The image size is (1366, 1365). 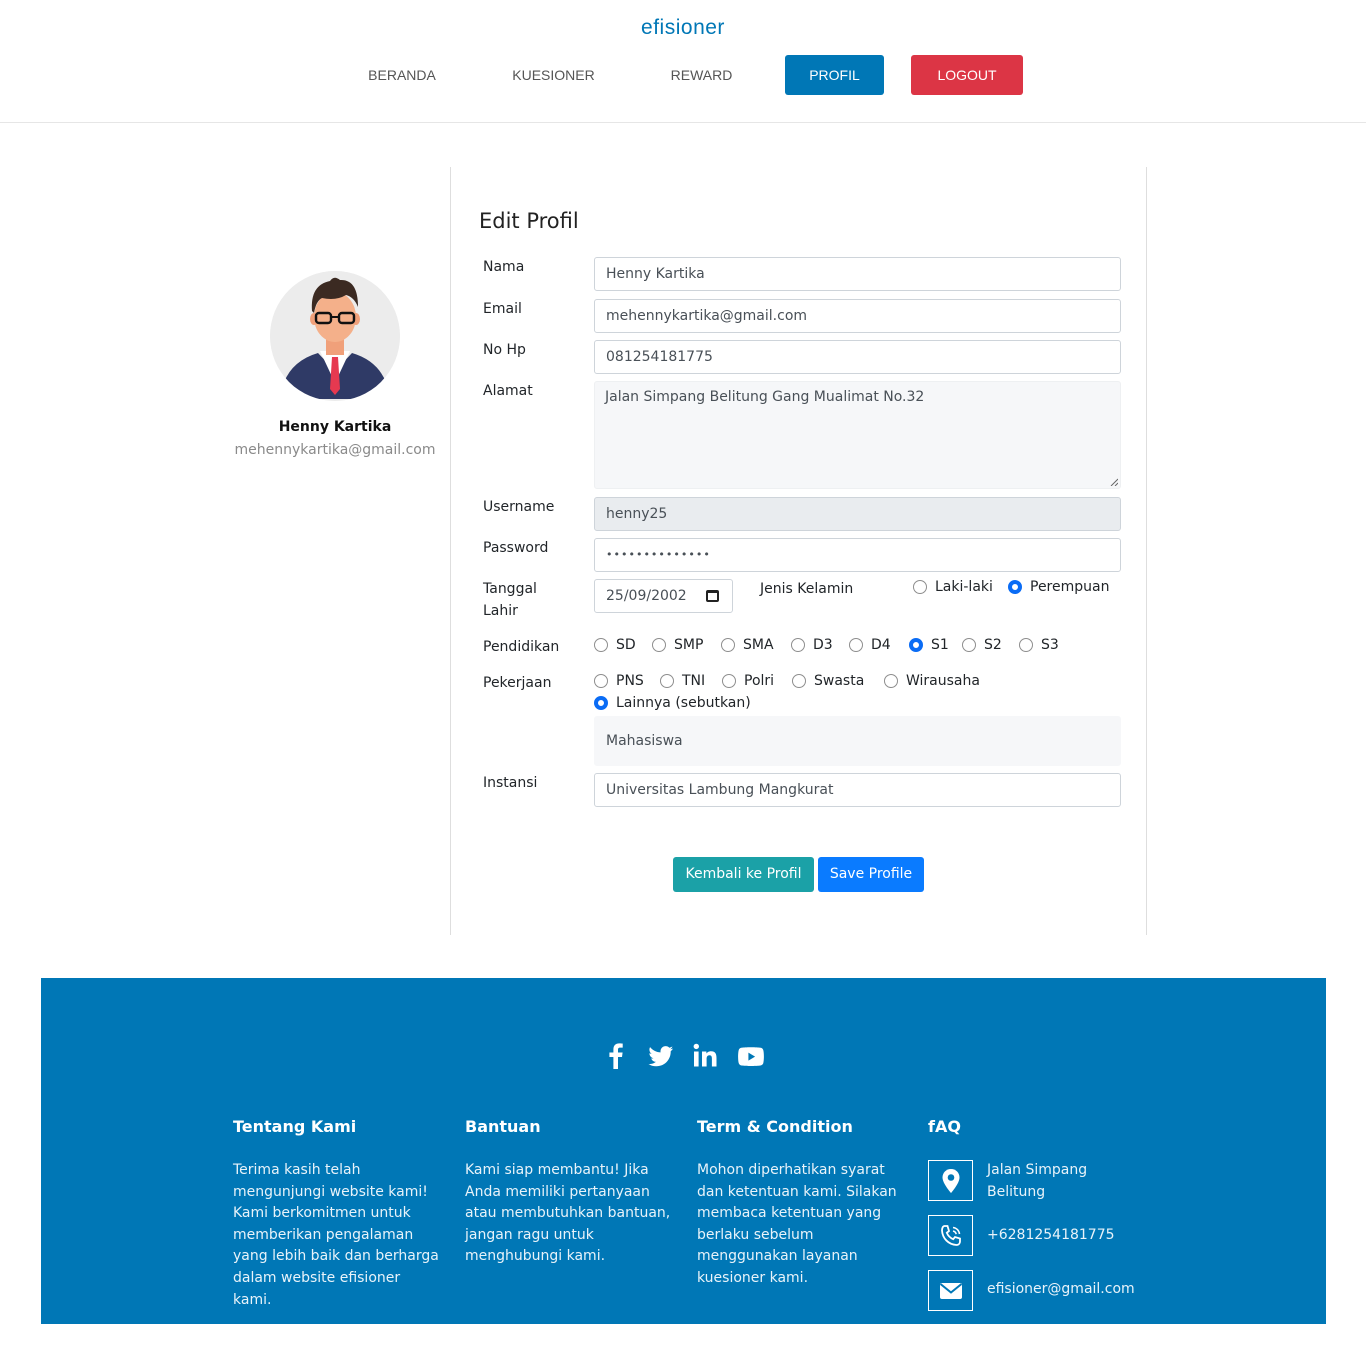 I want to click on username-input: henny25, so click(x=857, y=514).